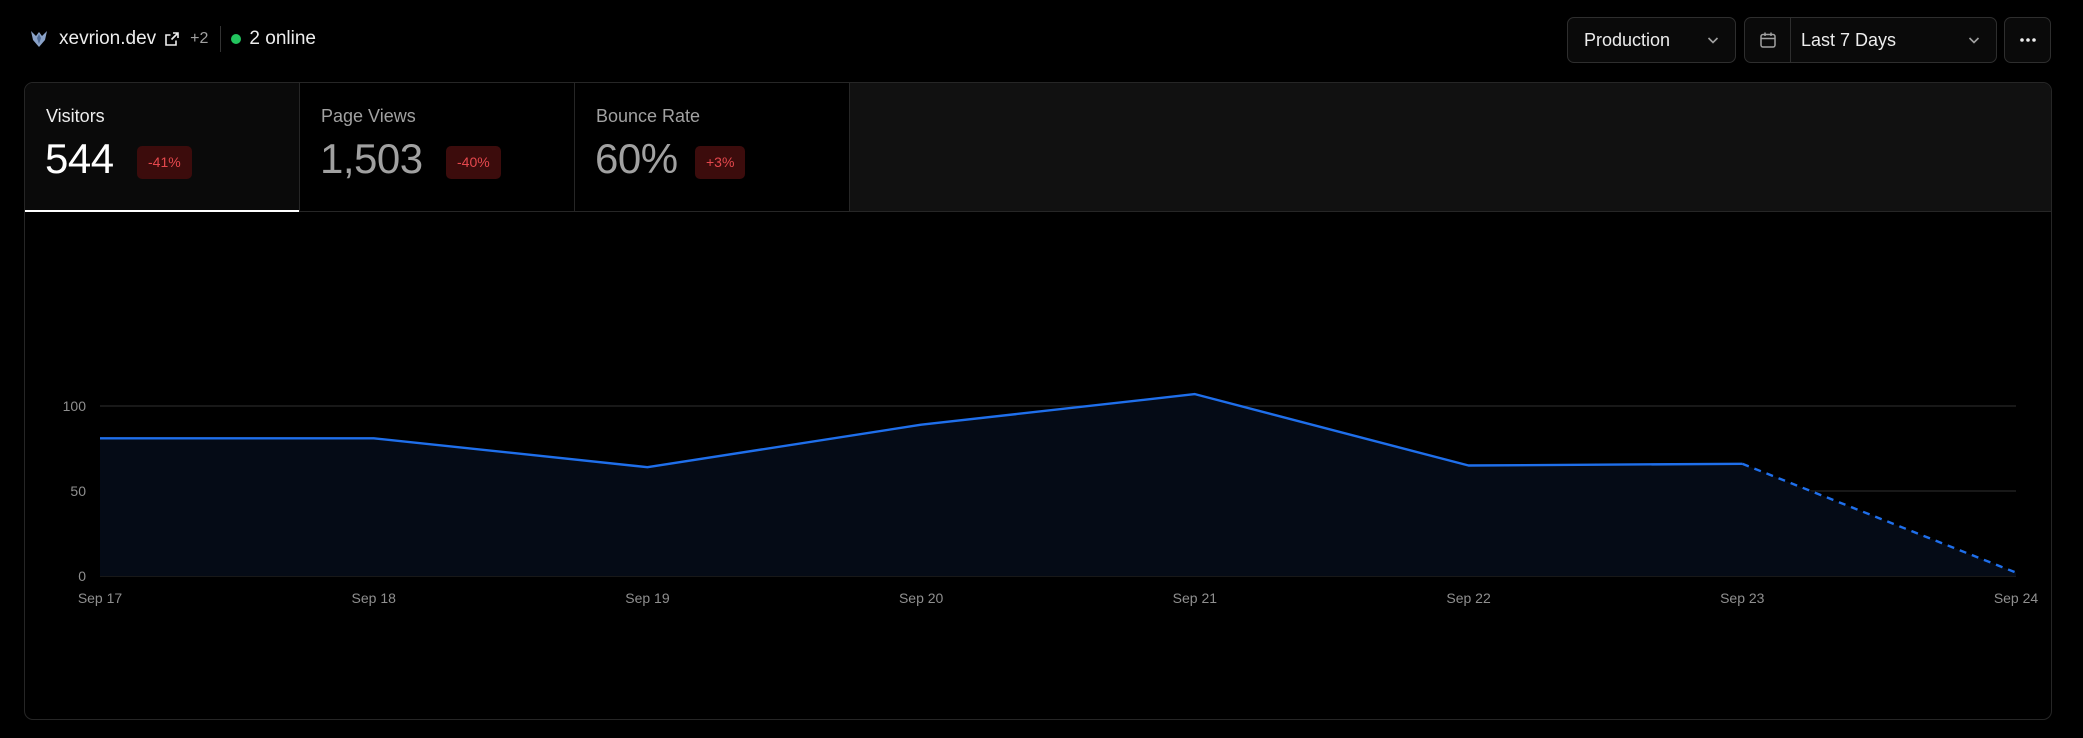 This screenshot has width=2083, height=738. I want to click on x-tick-label: Sep 24, so click(2016, 598).